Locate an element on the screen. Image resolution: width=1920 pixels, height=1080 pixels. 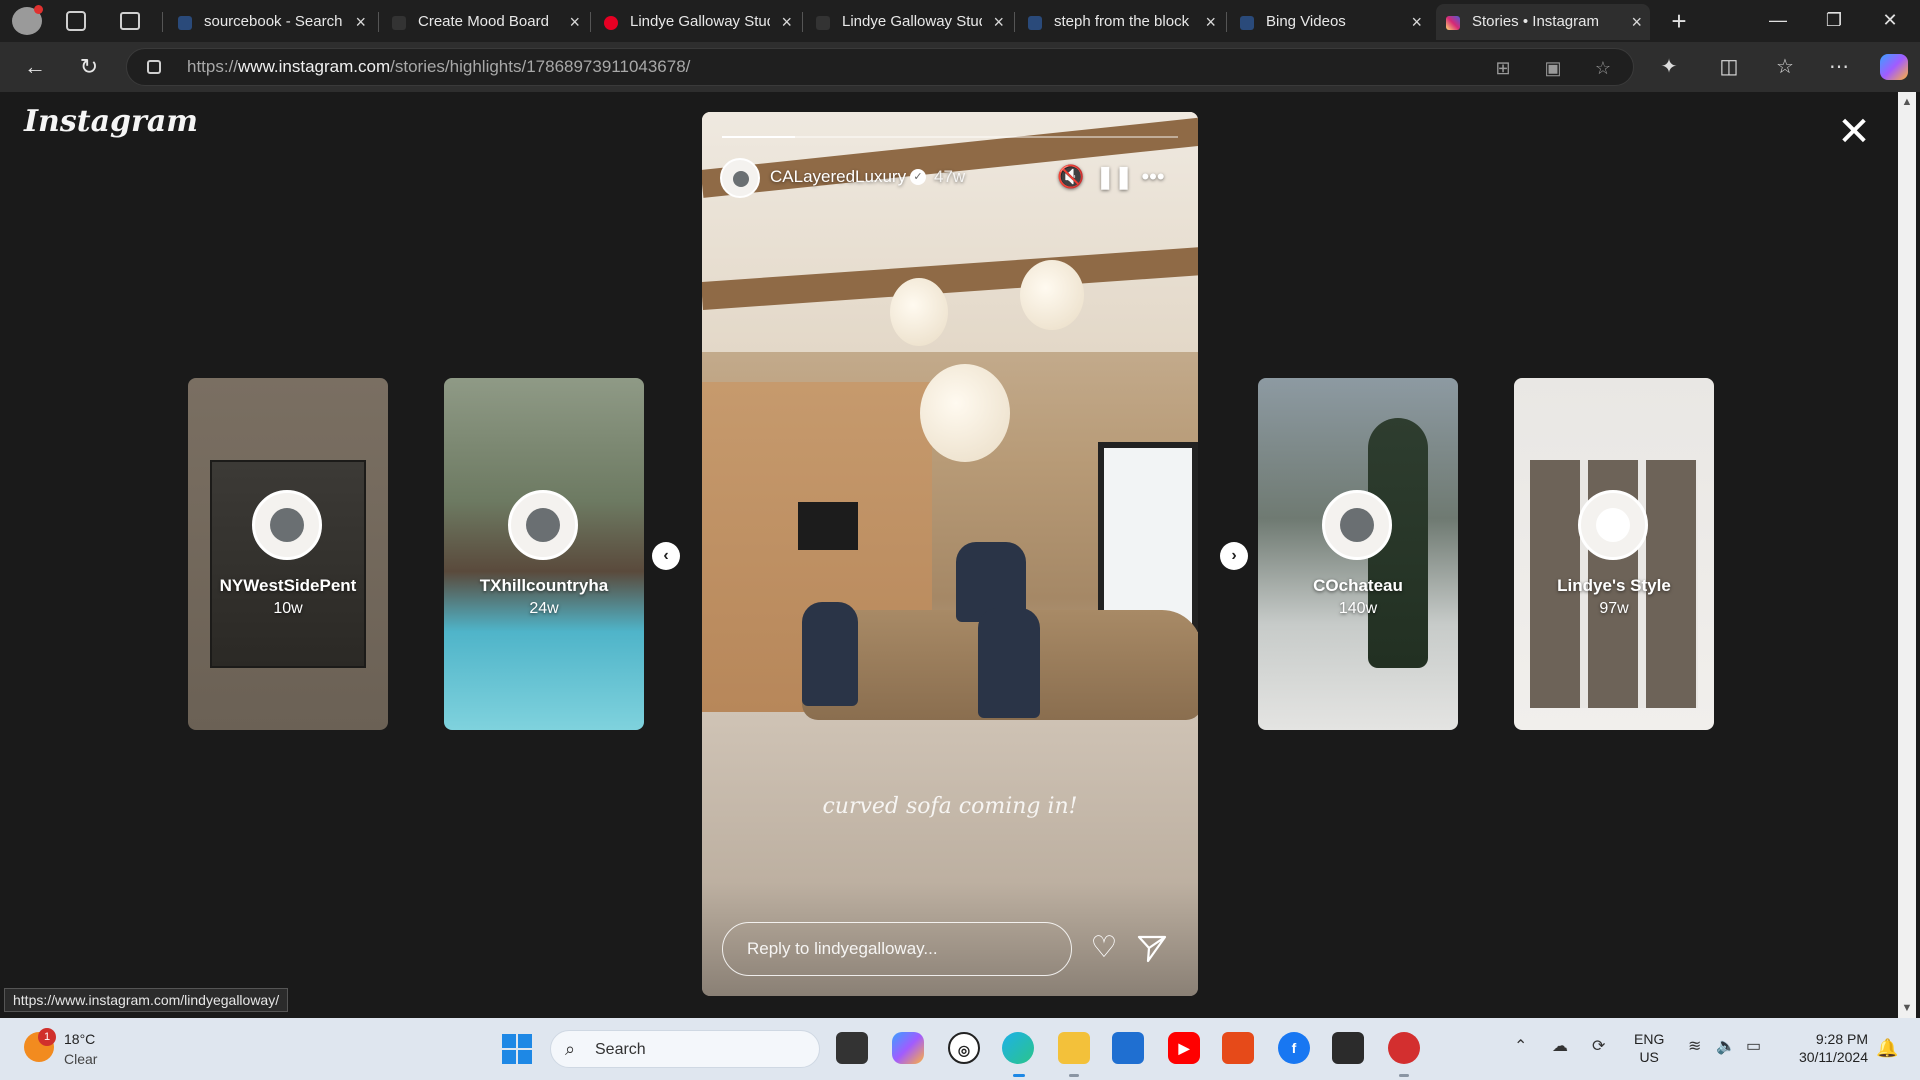
story-author-avatar is located at coordinates (740, 178).